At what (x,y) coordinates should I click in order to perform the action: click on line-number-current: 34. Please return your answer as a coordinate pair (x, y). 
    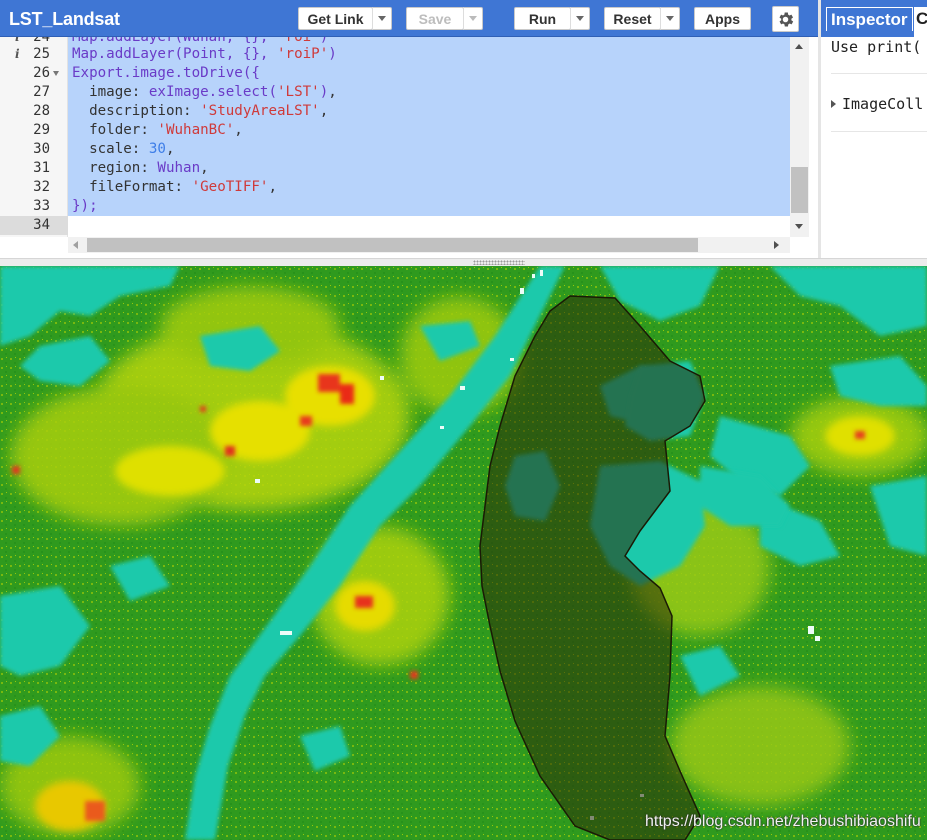
    Looking at the image, I should click on (34, 225).